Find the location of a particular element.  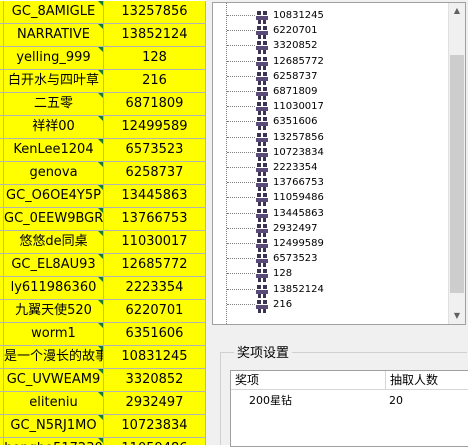

tree-item: 2932497 is located at coordinates (331, 229).